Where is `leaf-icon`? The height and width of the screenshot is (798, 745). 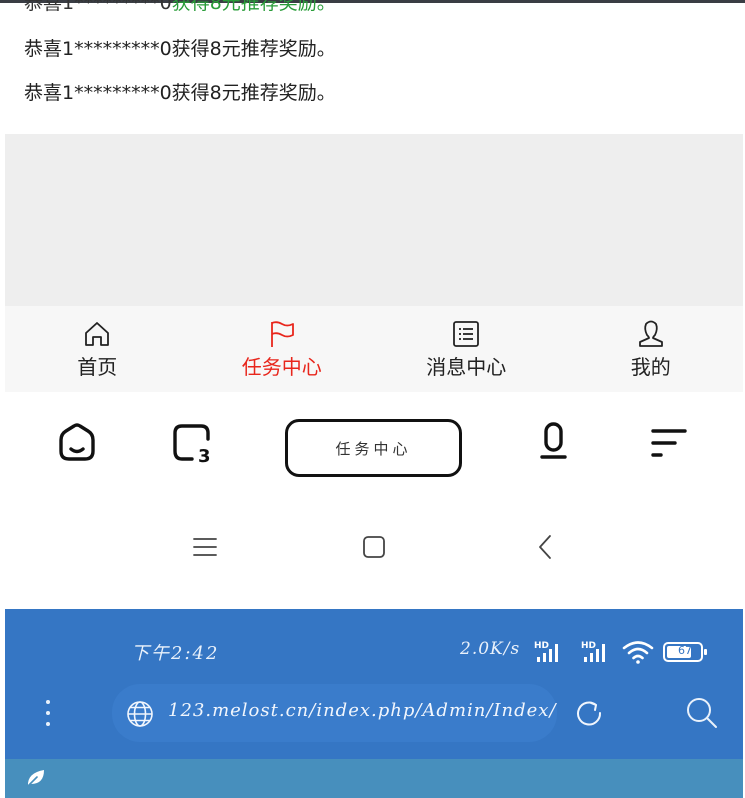 leaf-icon is located at coordinates (35, 778).